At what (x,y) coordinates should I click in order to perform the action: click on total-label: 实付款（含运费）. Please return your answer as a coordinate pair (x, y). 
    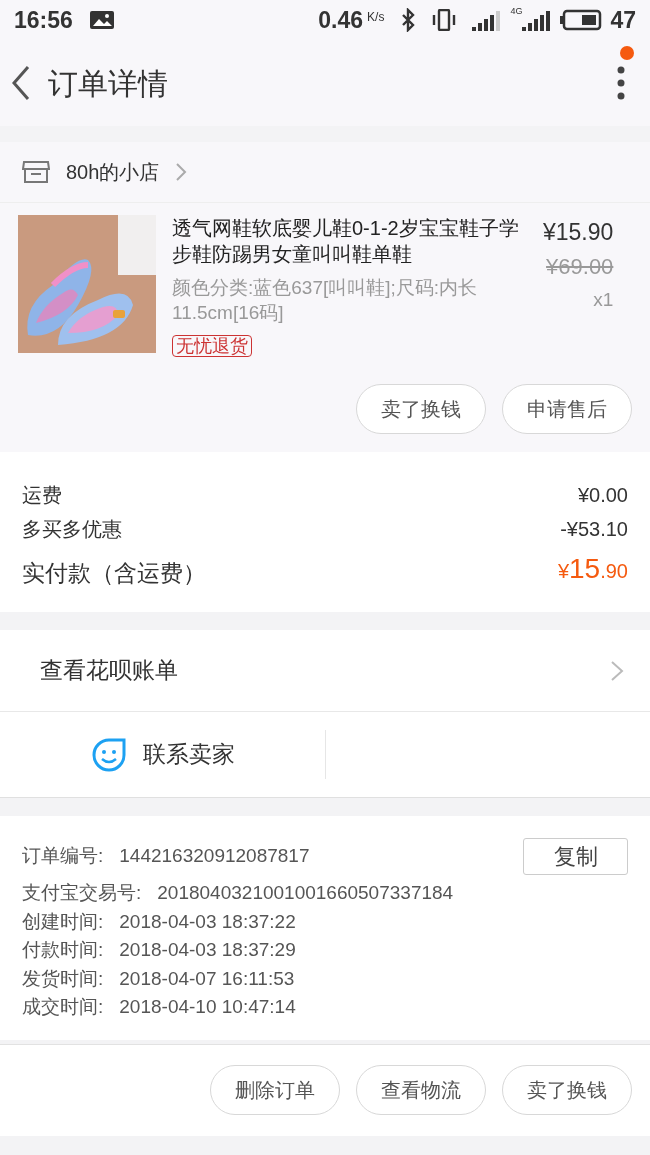
    Looking at the image, I should click on (114, 573).